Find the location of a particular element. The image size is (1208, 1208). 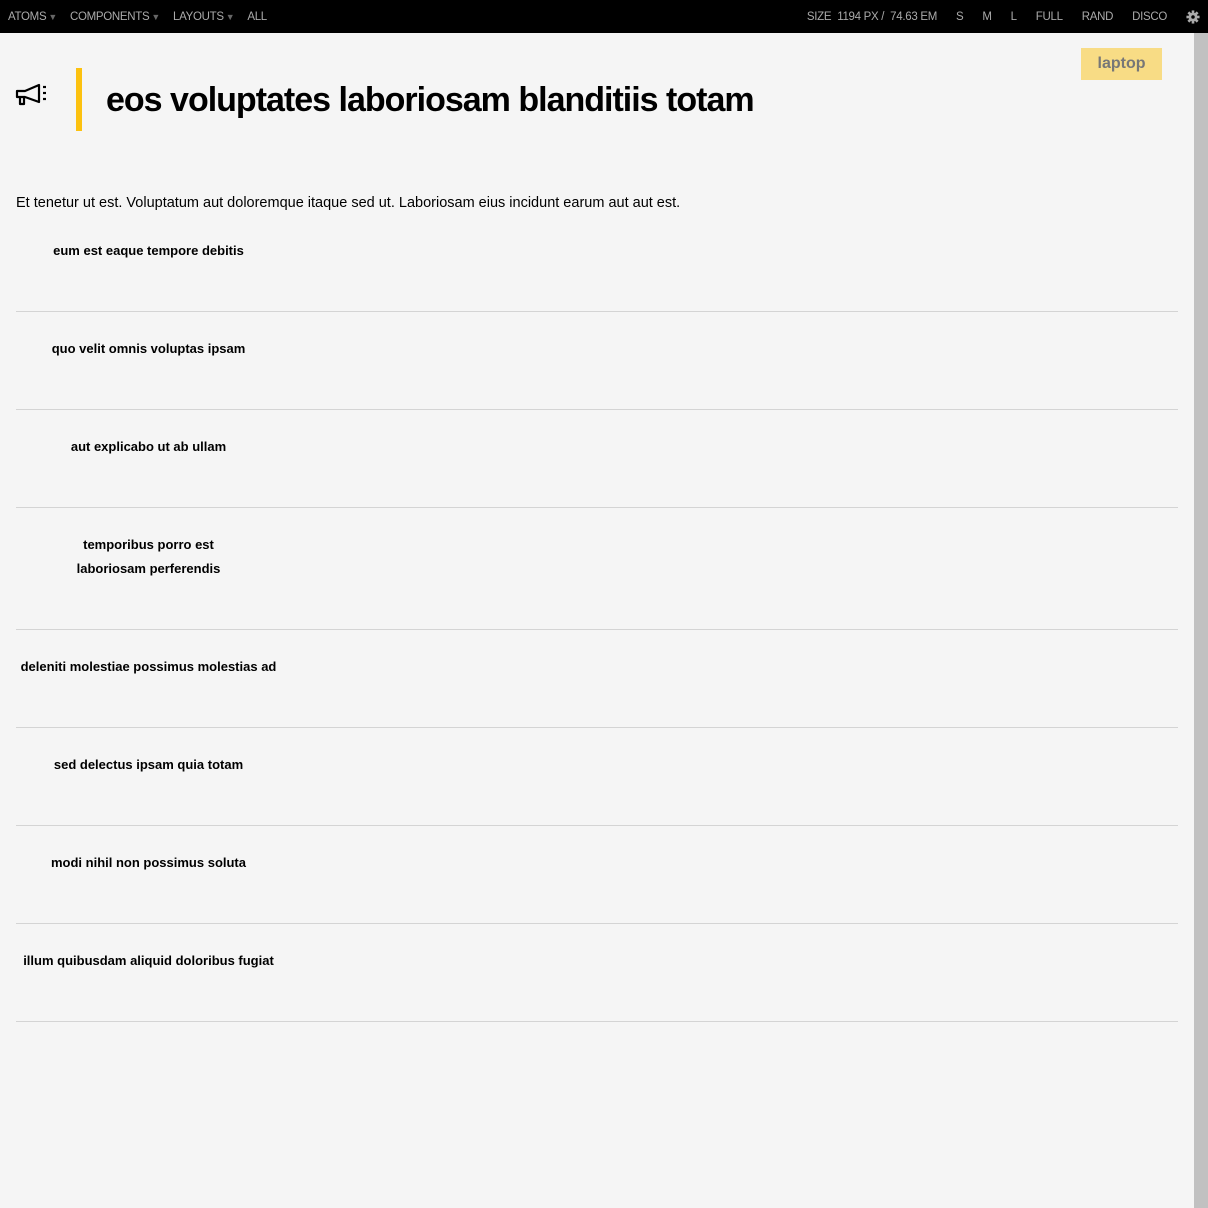

gear-icon is located at coordinates (1193, 16).